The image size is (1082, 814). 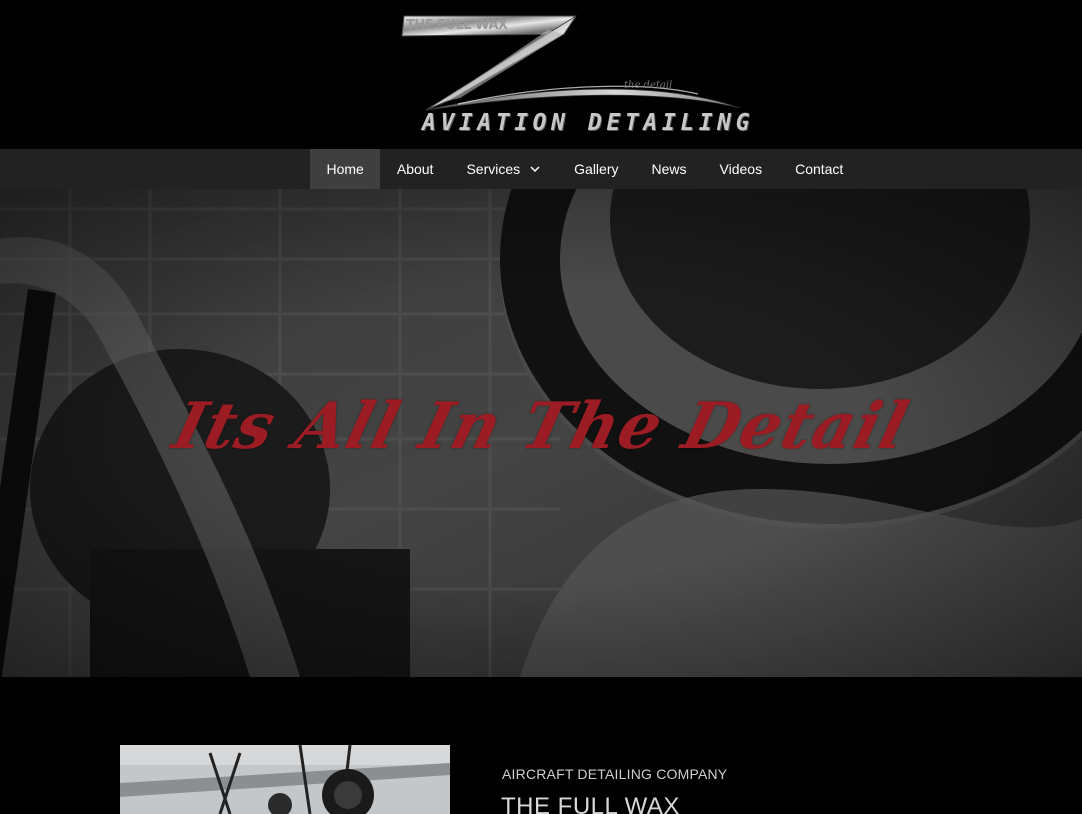 I want to click on nav-item-contact: Contact, so click(x=819, y=169).